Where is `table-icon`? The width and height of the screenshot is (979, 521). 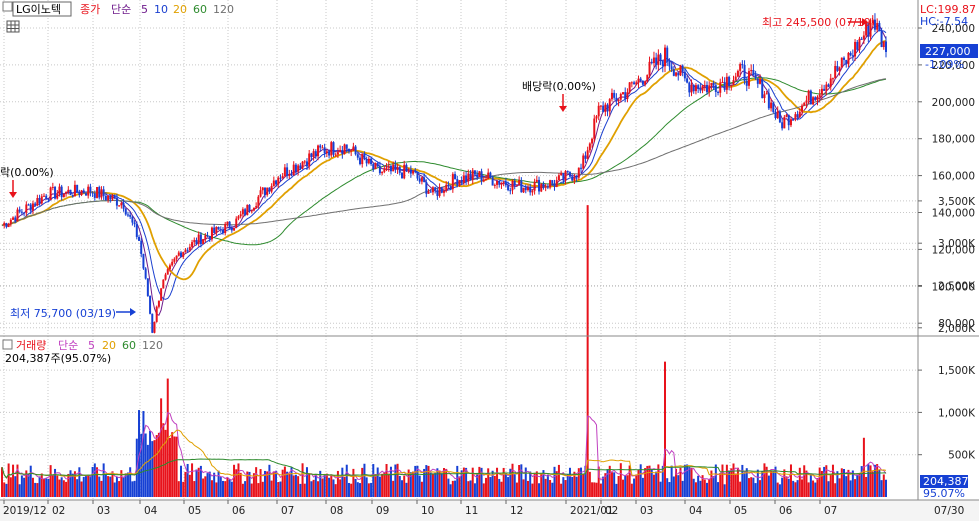 table-icon is located at coordinates (13, 26).